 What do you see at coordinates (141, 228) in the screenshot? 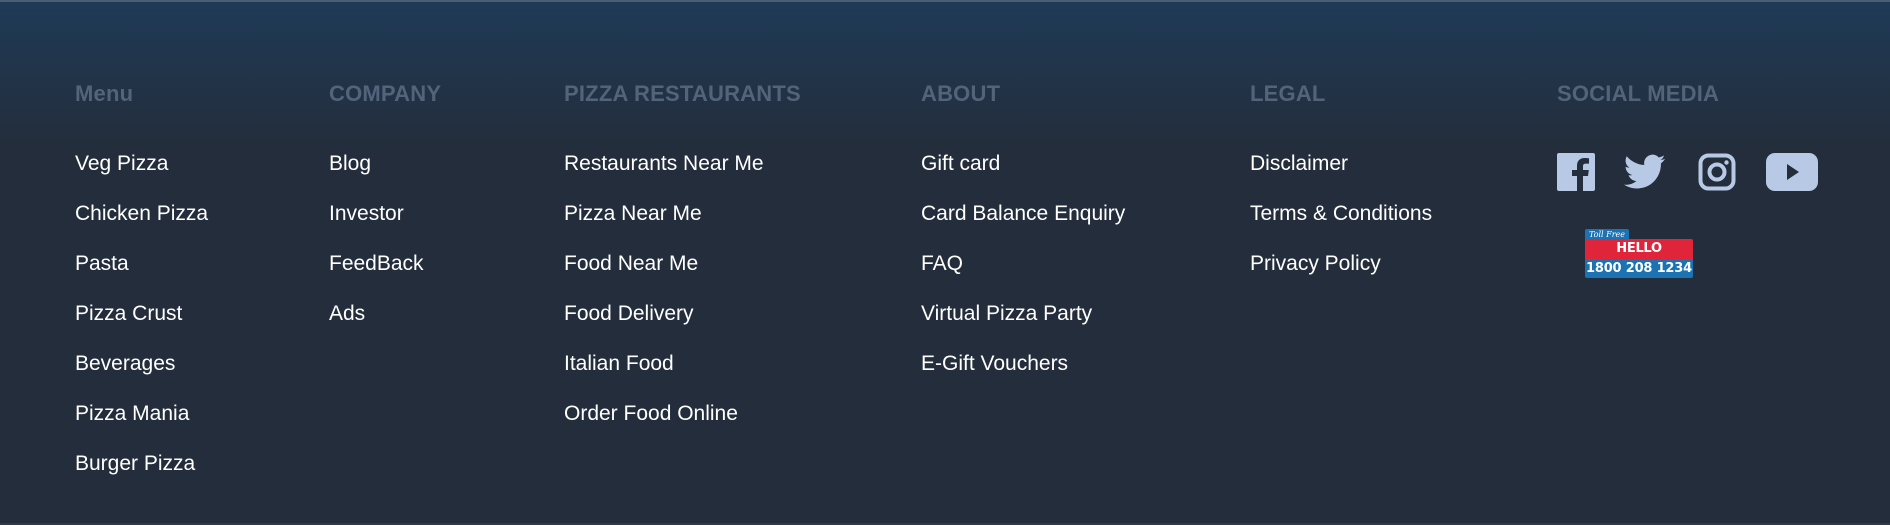
I see `footer-link-chicken-pizza: Chicken Pizza` at bounding box center [141, 228].